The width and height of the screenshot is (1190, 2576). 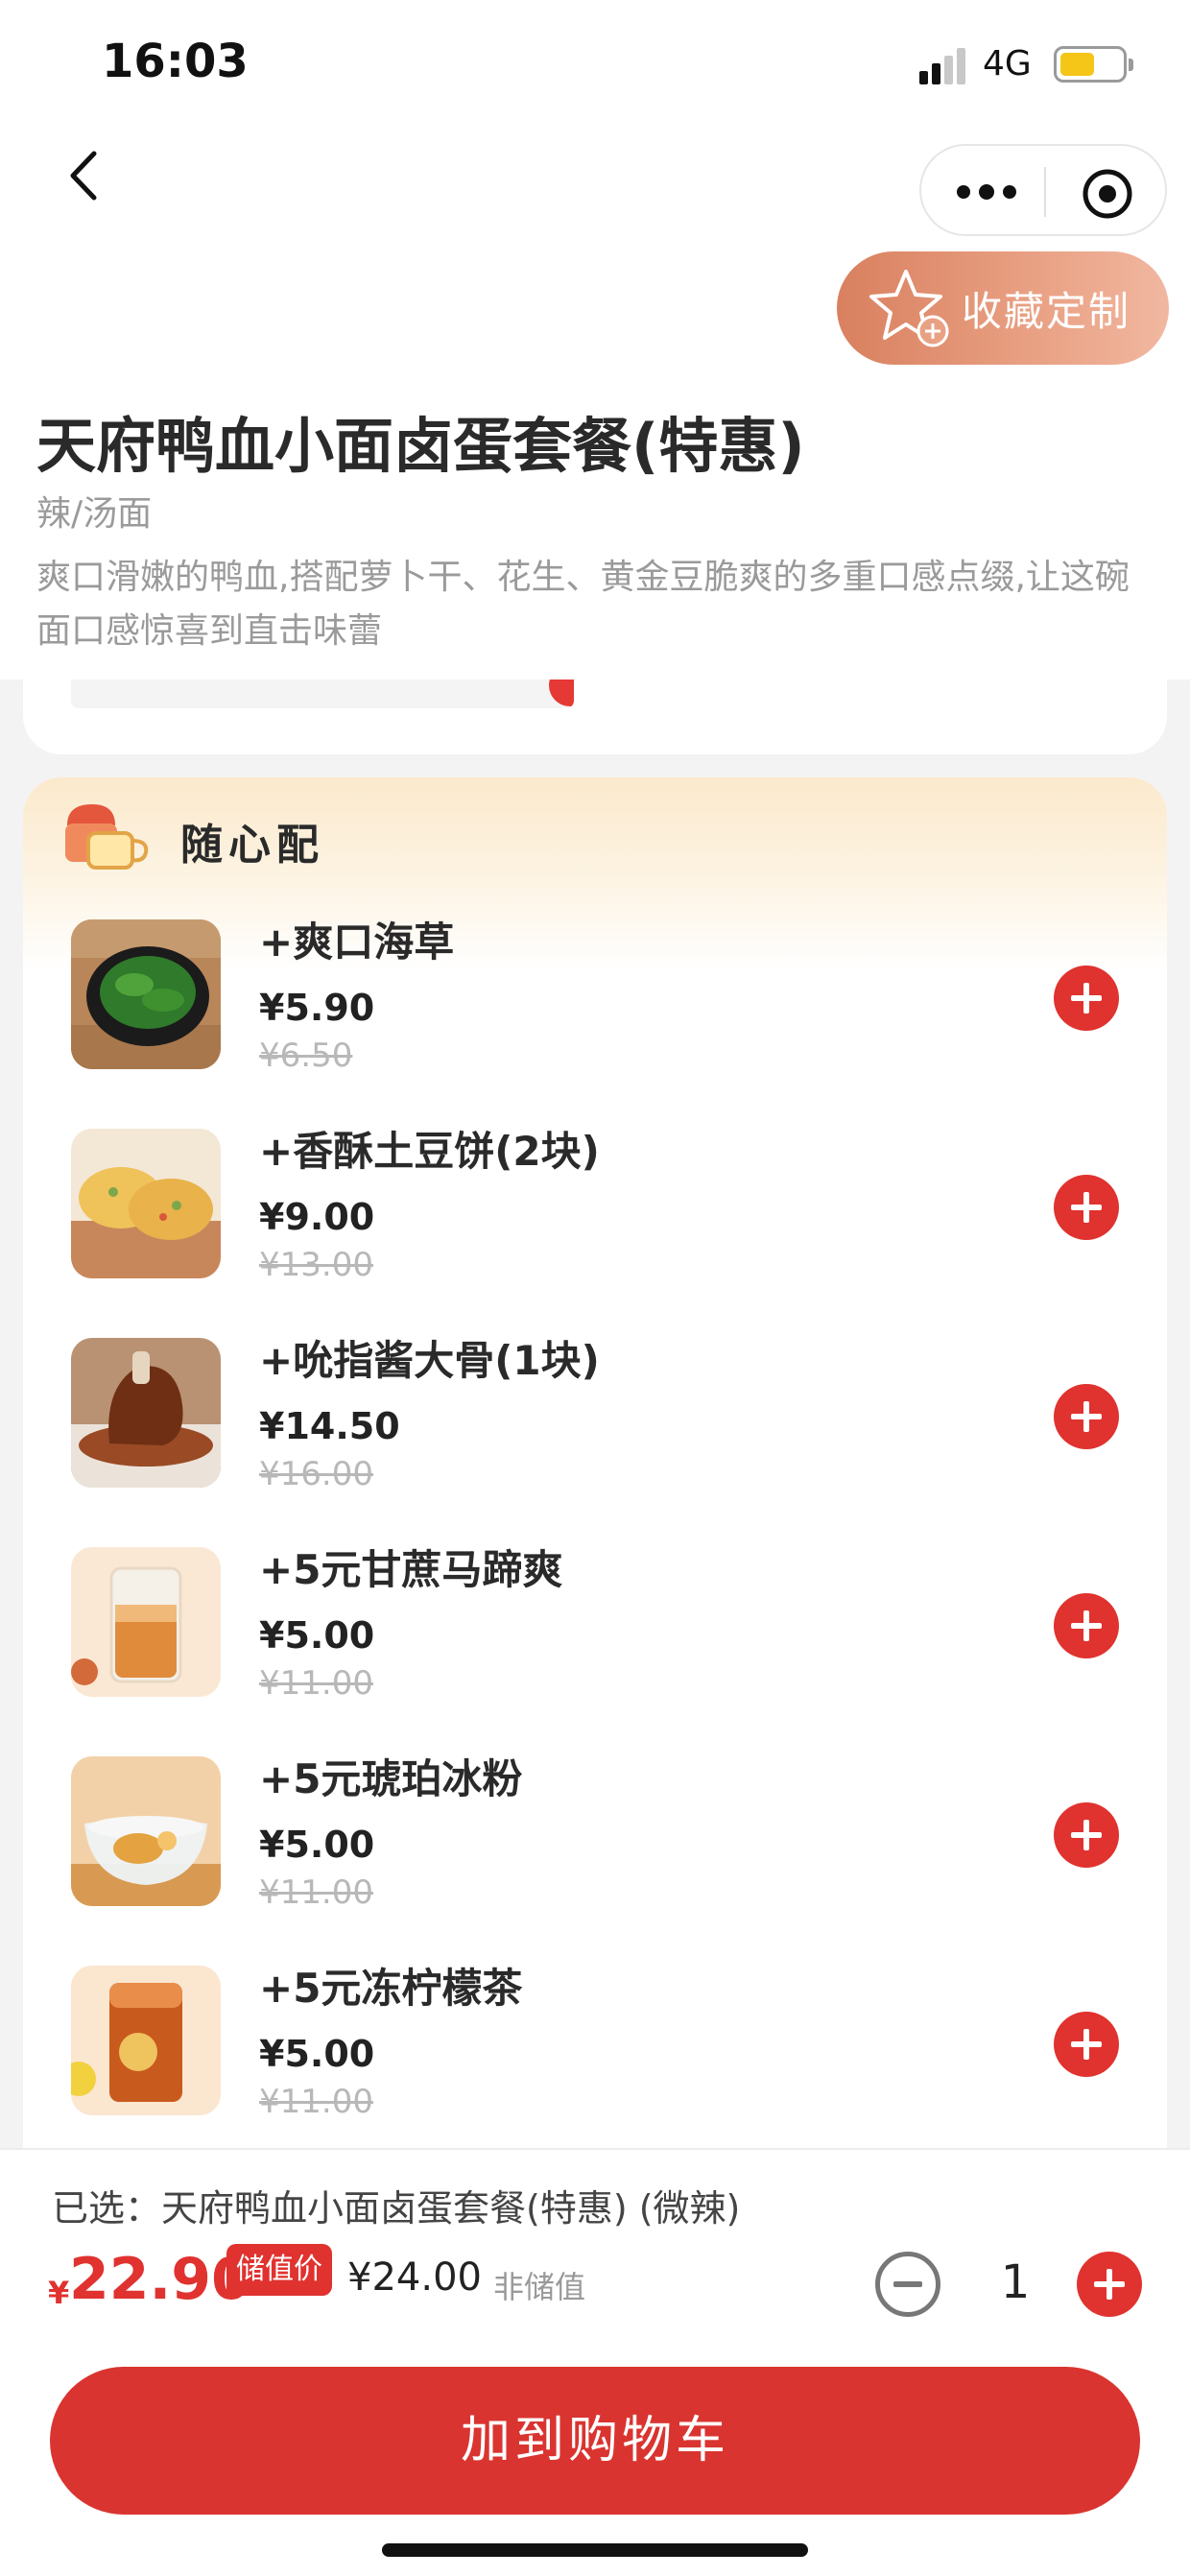 What do you see at coordinates (595, 1419) in the screenshot?
I see `addon-item: +吮指酱大骨(1块) ¥14.50 ¥16.00` at bounding box center [595, 1419].